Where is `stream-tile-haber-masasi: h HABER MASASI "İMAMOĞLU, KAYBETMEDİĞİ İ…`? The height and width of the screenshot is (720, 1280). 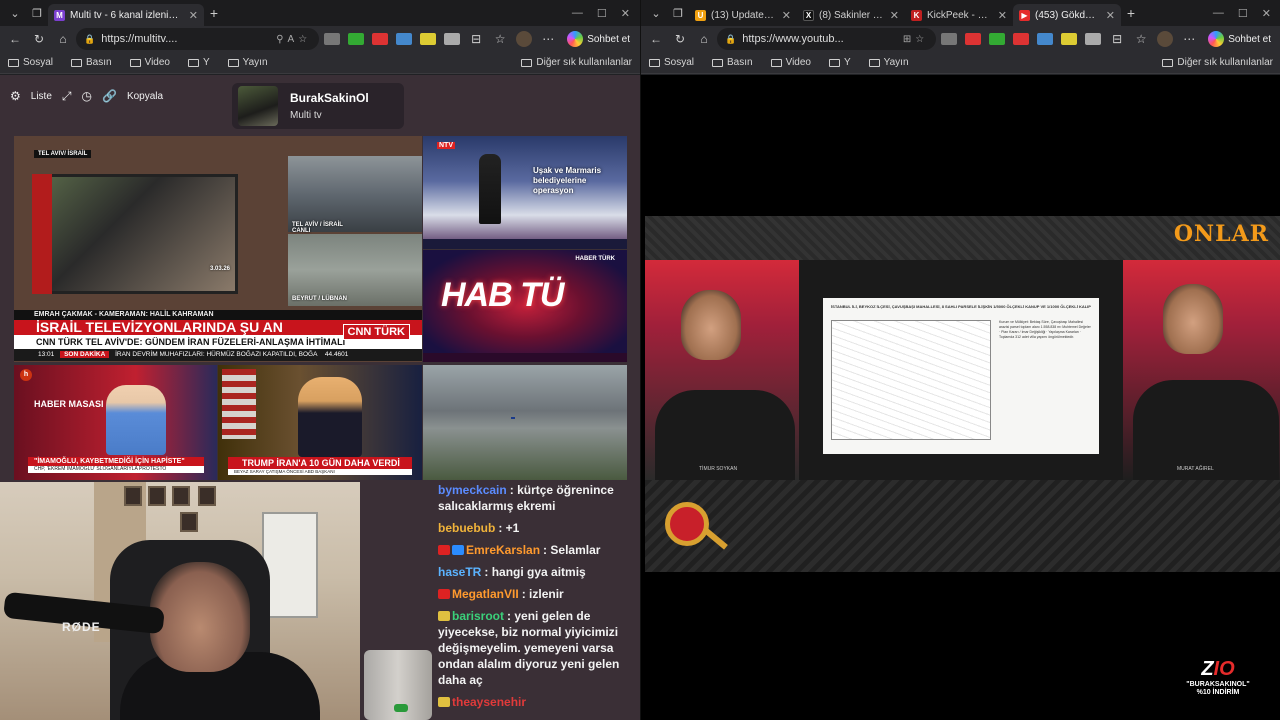
stream-tile-haber-masasi: h HABER MASASI "İMAMOĞLU, KAYBETMEDİĞİ İ… is located at coordinates (115, 422).